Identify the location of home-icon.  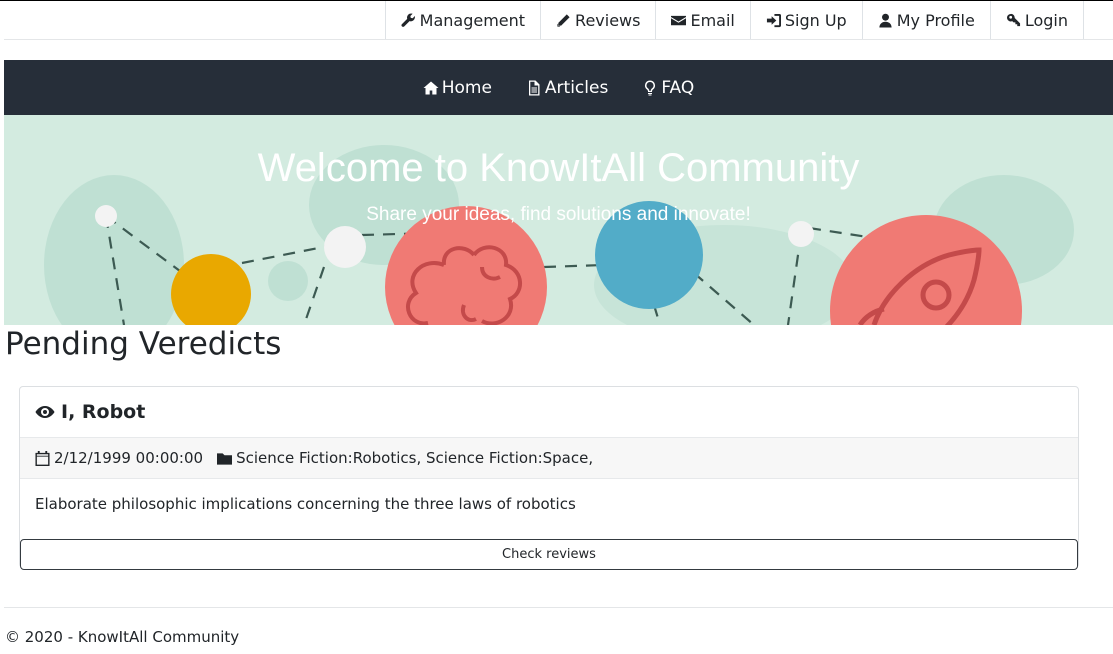
(431, 87).